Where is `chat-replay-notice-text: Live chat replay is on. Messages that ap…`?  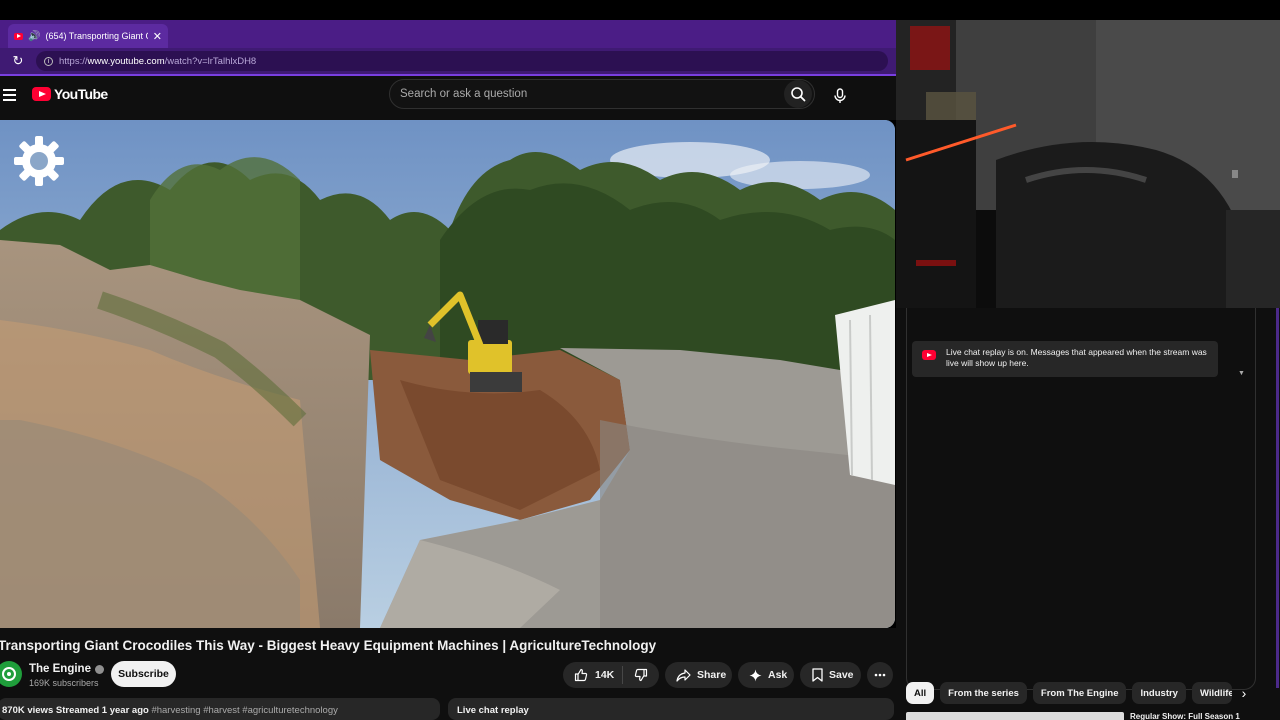
chat-replay-notice-text: Live chat replay is on. Messages that ap… is located at coordinates (1076, 357).